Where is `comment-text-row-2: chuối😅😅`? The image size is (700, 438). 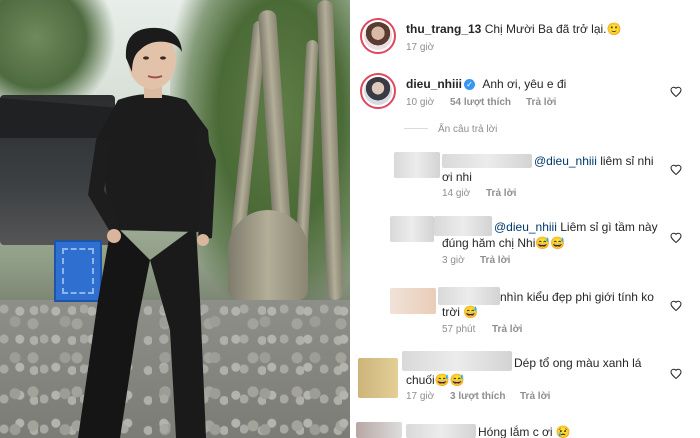 comment-text-row-2: chuối😅😅 is located at coordinates (435, 380).